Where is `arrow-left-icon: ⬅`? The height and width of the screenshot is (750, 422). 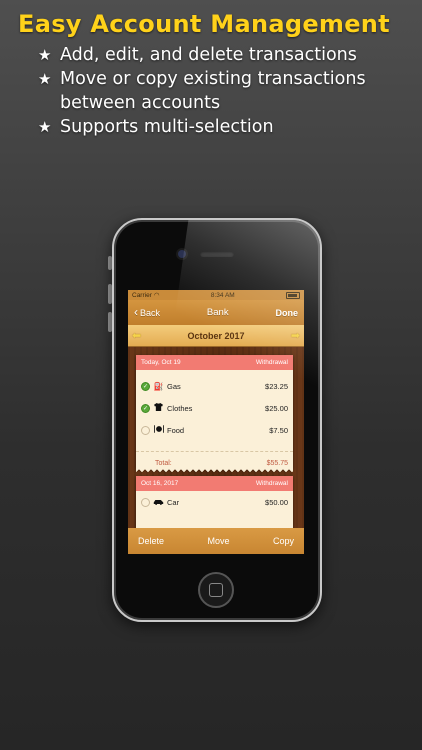 arrow-left-icon: ⬅ is located at coordinates (136, 335).